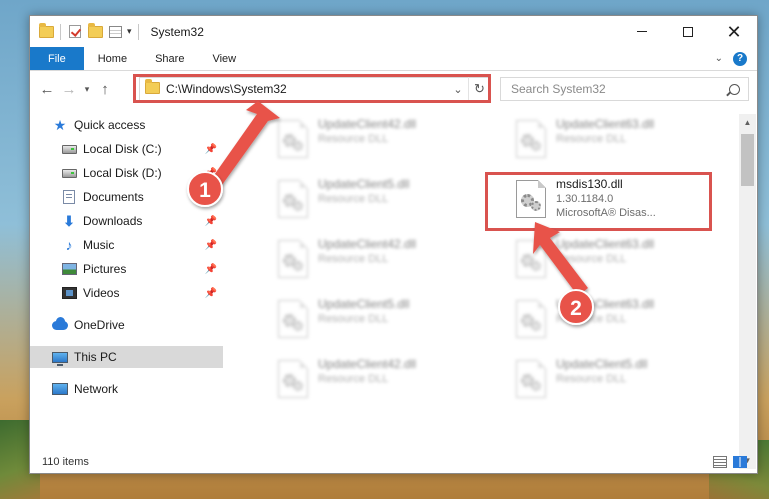  What do you see at coordinates (458, 89) in the screenshot?
I see `chevron-down-icon: ⌄` at bounding box center [458, 89].